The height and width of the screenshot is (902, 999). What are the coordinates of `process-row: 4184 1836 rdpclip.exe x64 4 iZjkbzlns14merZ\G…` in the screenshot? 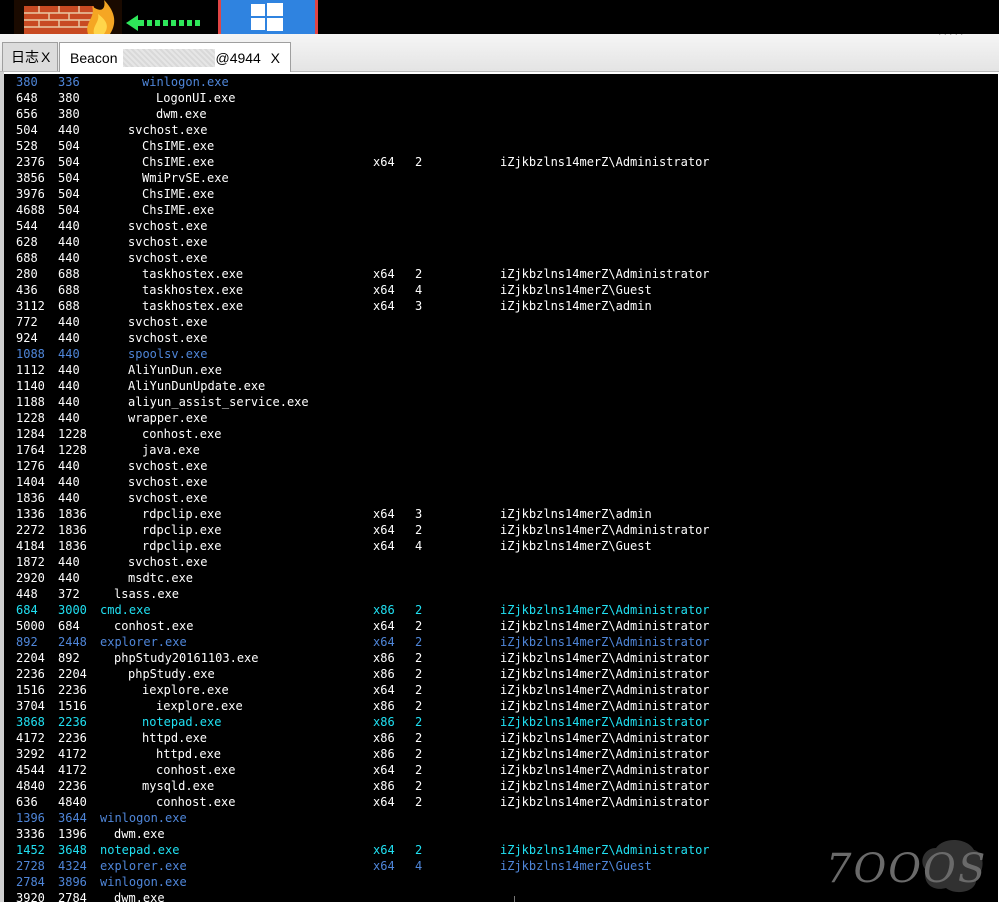 It's located at (501, 546).